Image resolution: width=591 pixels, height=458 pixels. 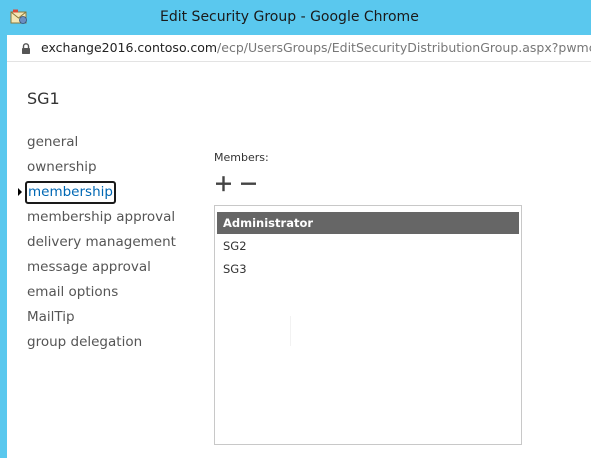 What do you see at coordinates (290, 331) in the screenshot?
I see `list-divider` at bounding box center [290, 331].